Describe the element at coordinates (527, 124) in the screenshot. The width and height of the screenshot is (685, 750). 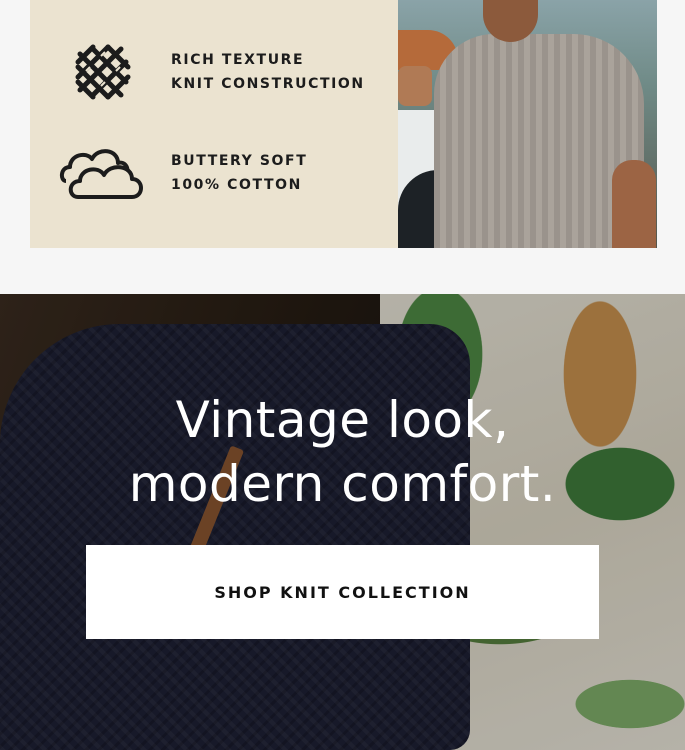
I see `model-photo` at that location.